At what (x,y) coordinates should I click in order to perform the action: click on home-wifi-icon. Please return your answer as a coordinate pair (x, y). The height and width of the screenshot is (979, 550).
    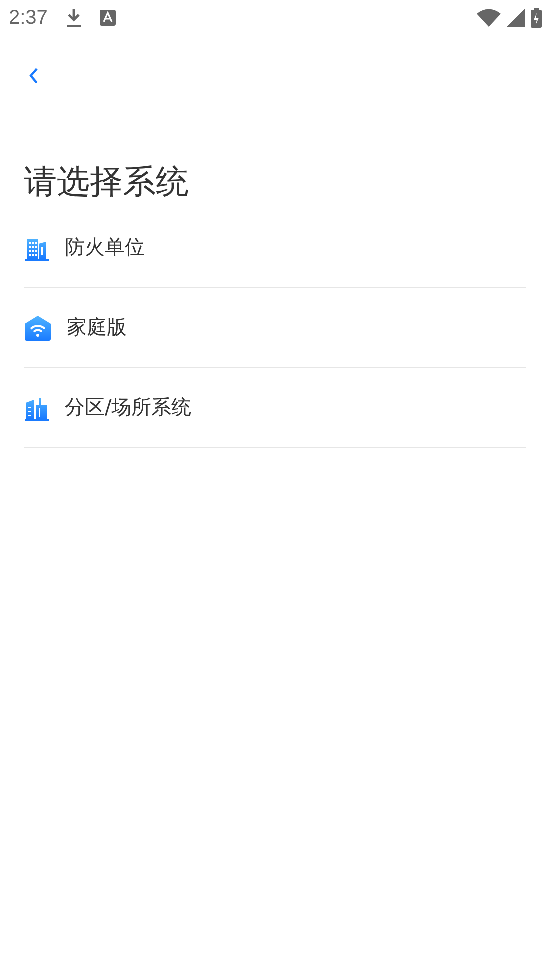
    Looking at the image, I should click on (38, 327).